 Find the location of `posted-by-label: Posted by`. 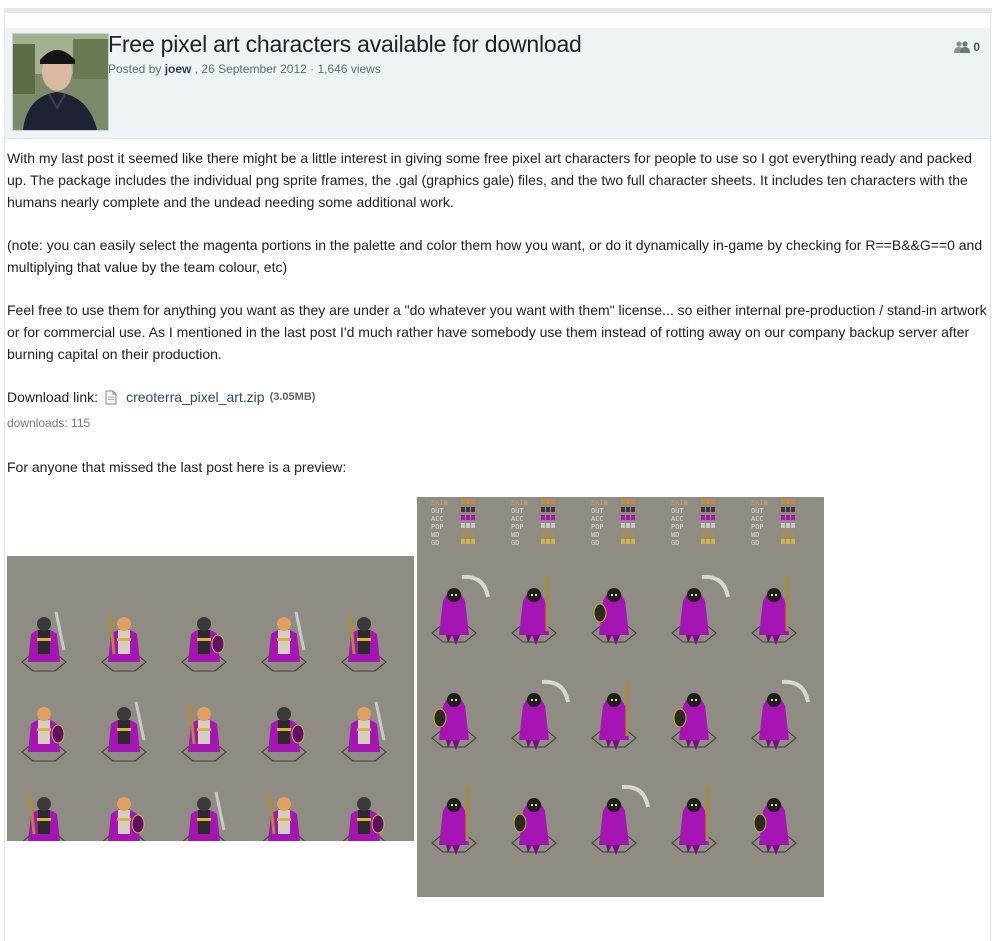

posted-by-label: Posted by is located at coordinates (135, 69).